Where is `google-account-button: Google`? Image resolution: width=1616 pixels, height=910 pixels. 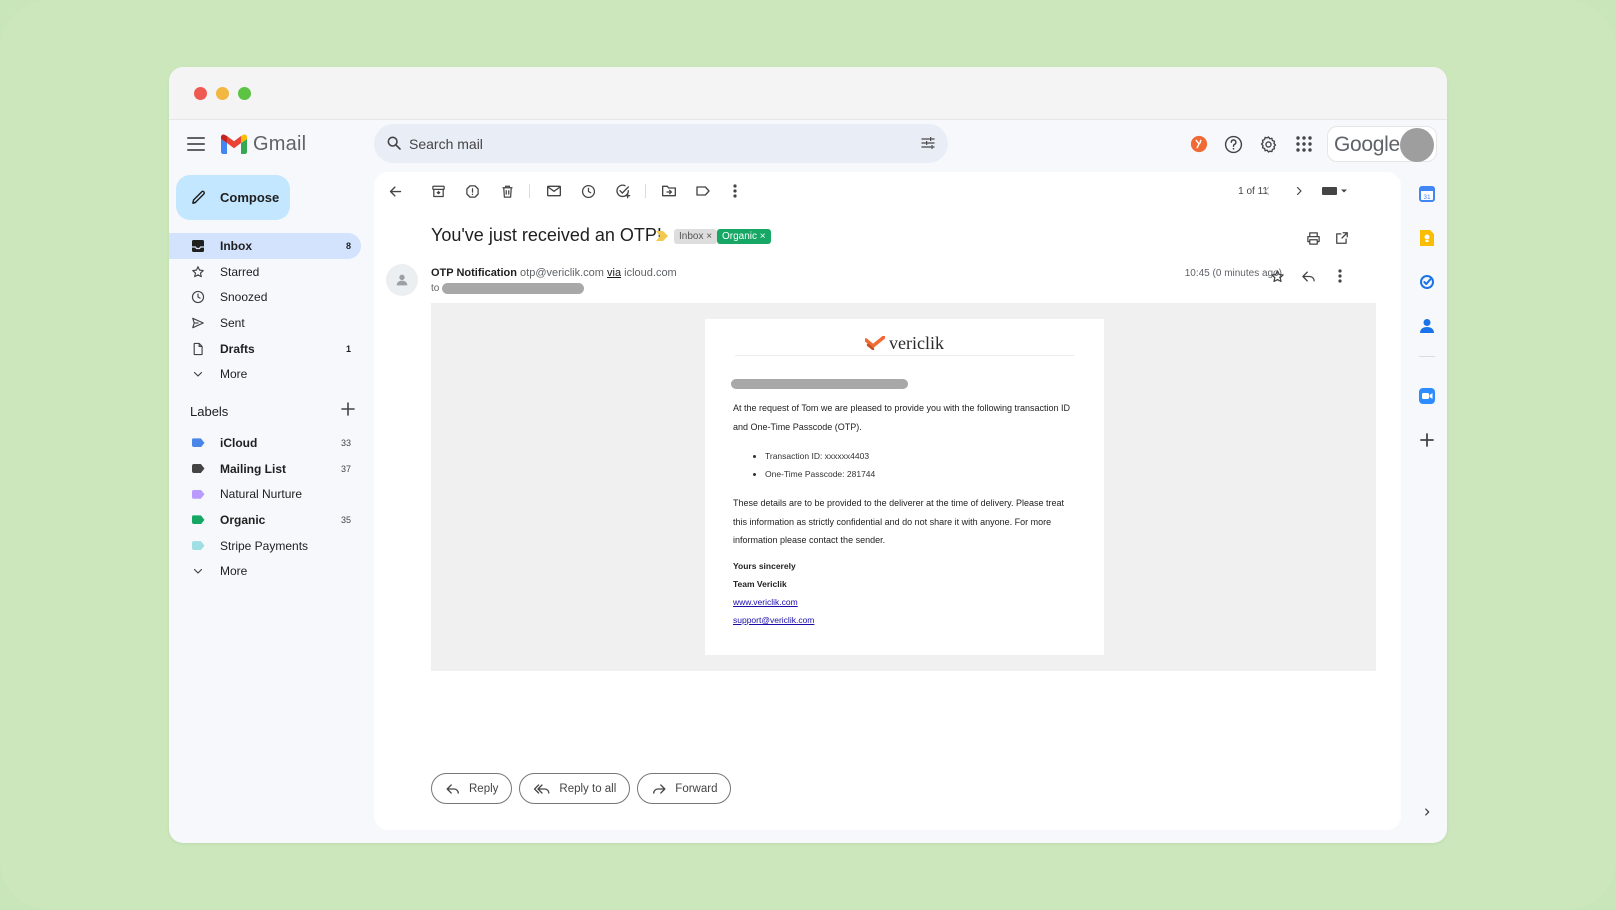 google-account-button: Google is located at coordinates (1382, 144).